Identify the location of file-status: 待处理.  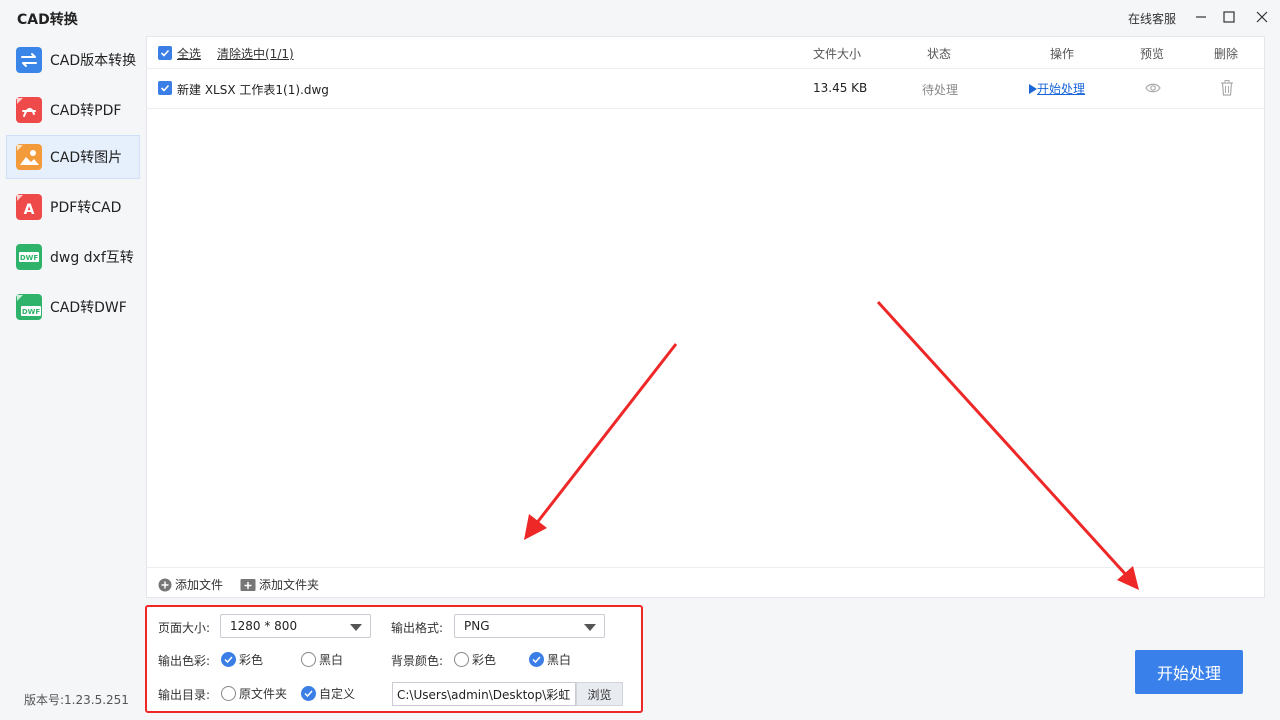
(940, 90).